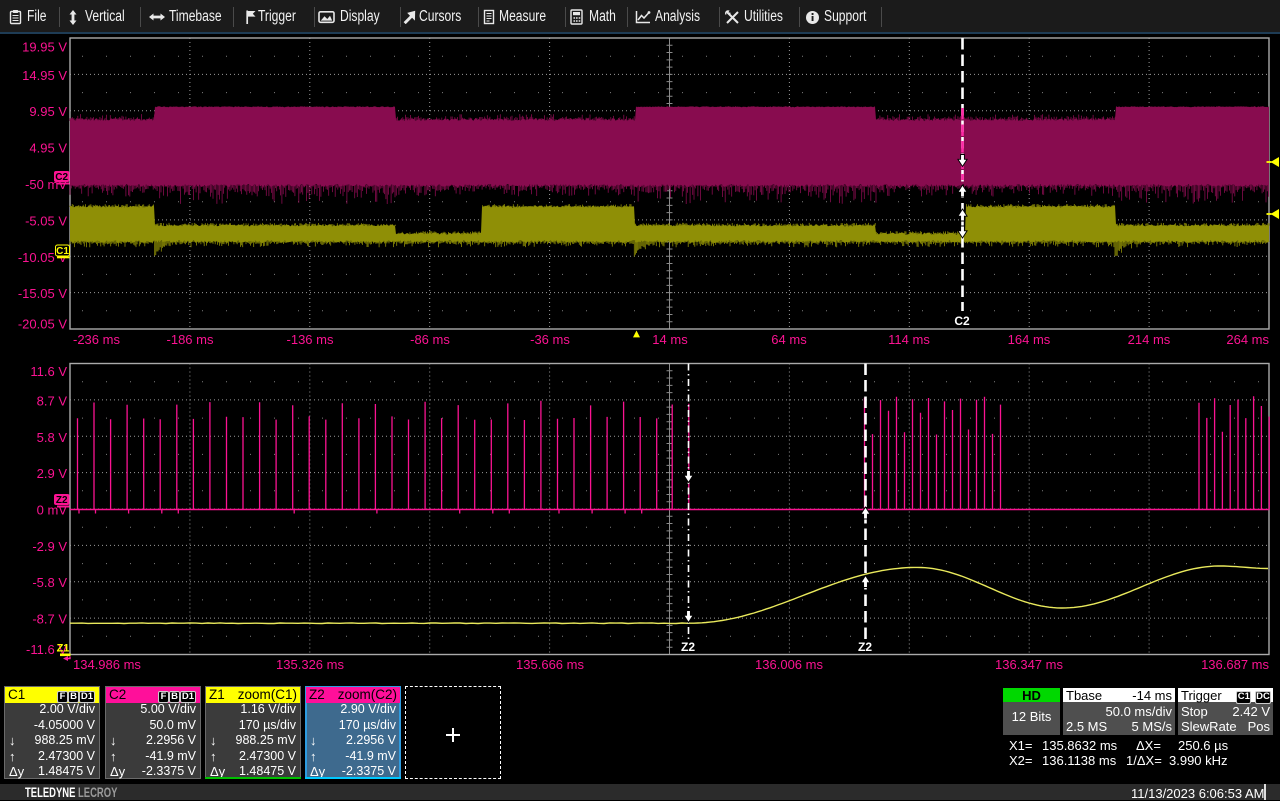  What do you see at coordinates (52, 437) in the screenshot?
I see `svg-text: 5.8 V` at bounding box center [52, 437].